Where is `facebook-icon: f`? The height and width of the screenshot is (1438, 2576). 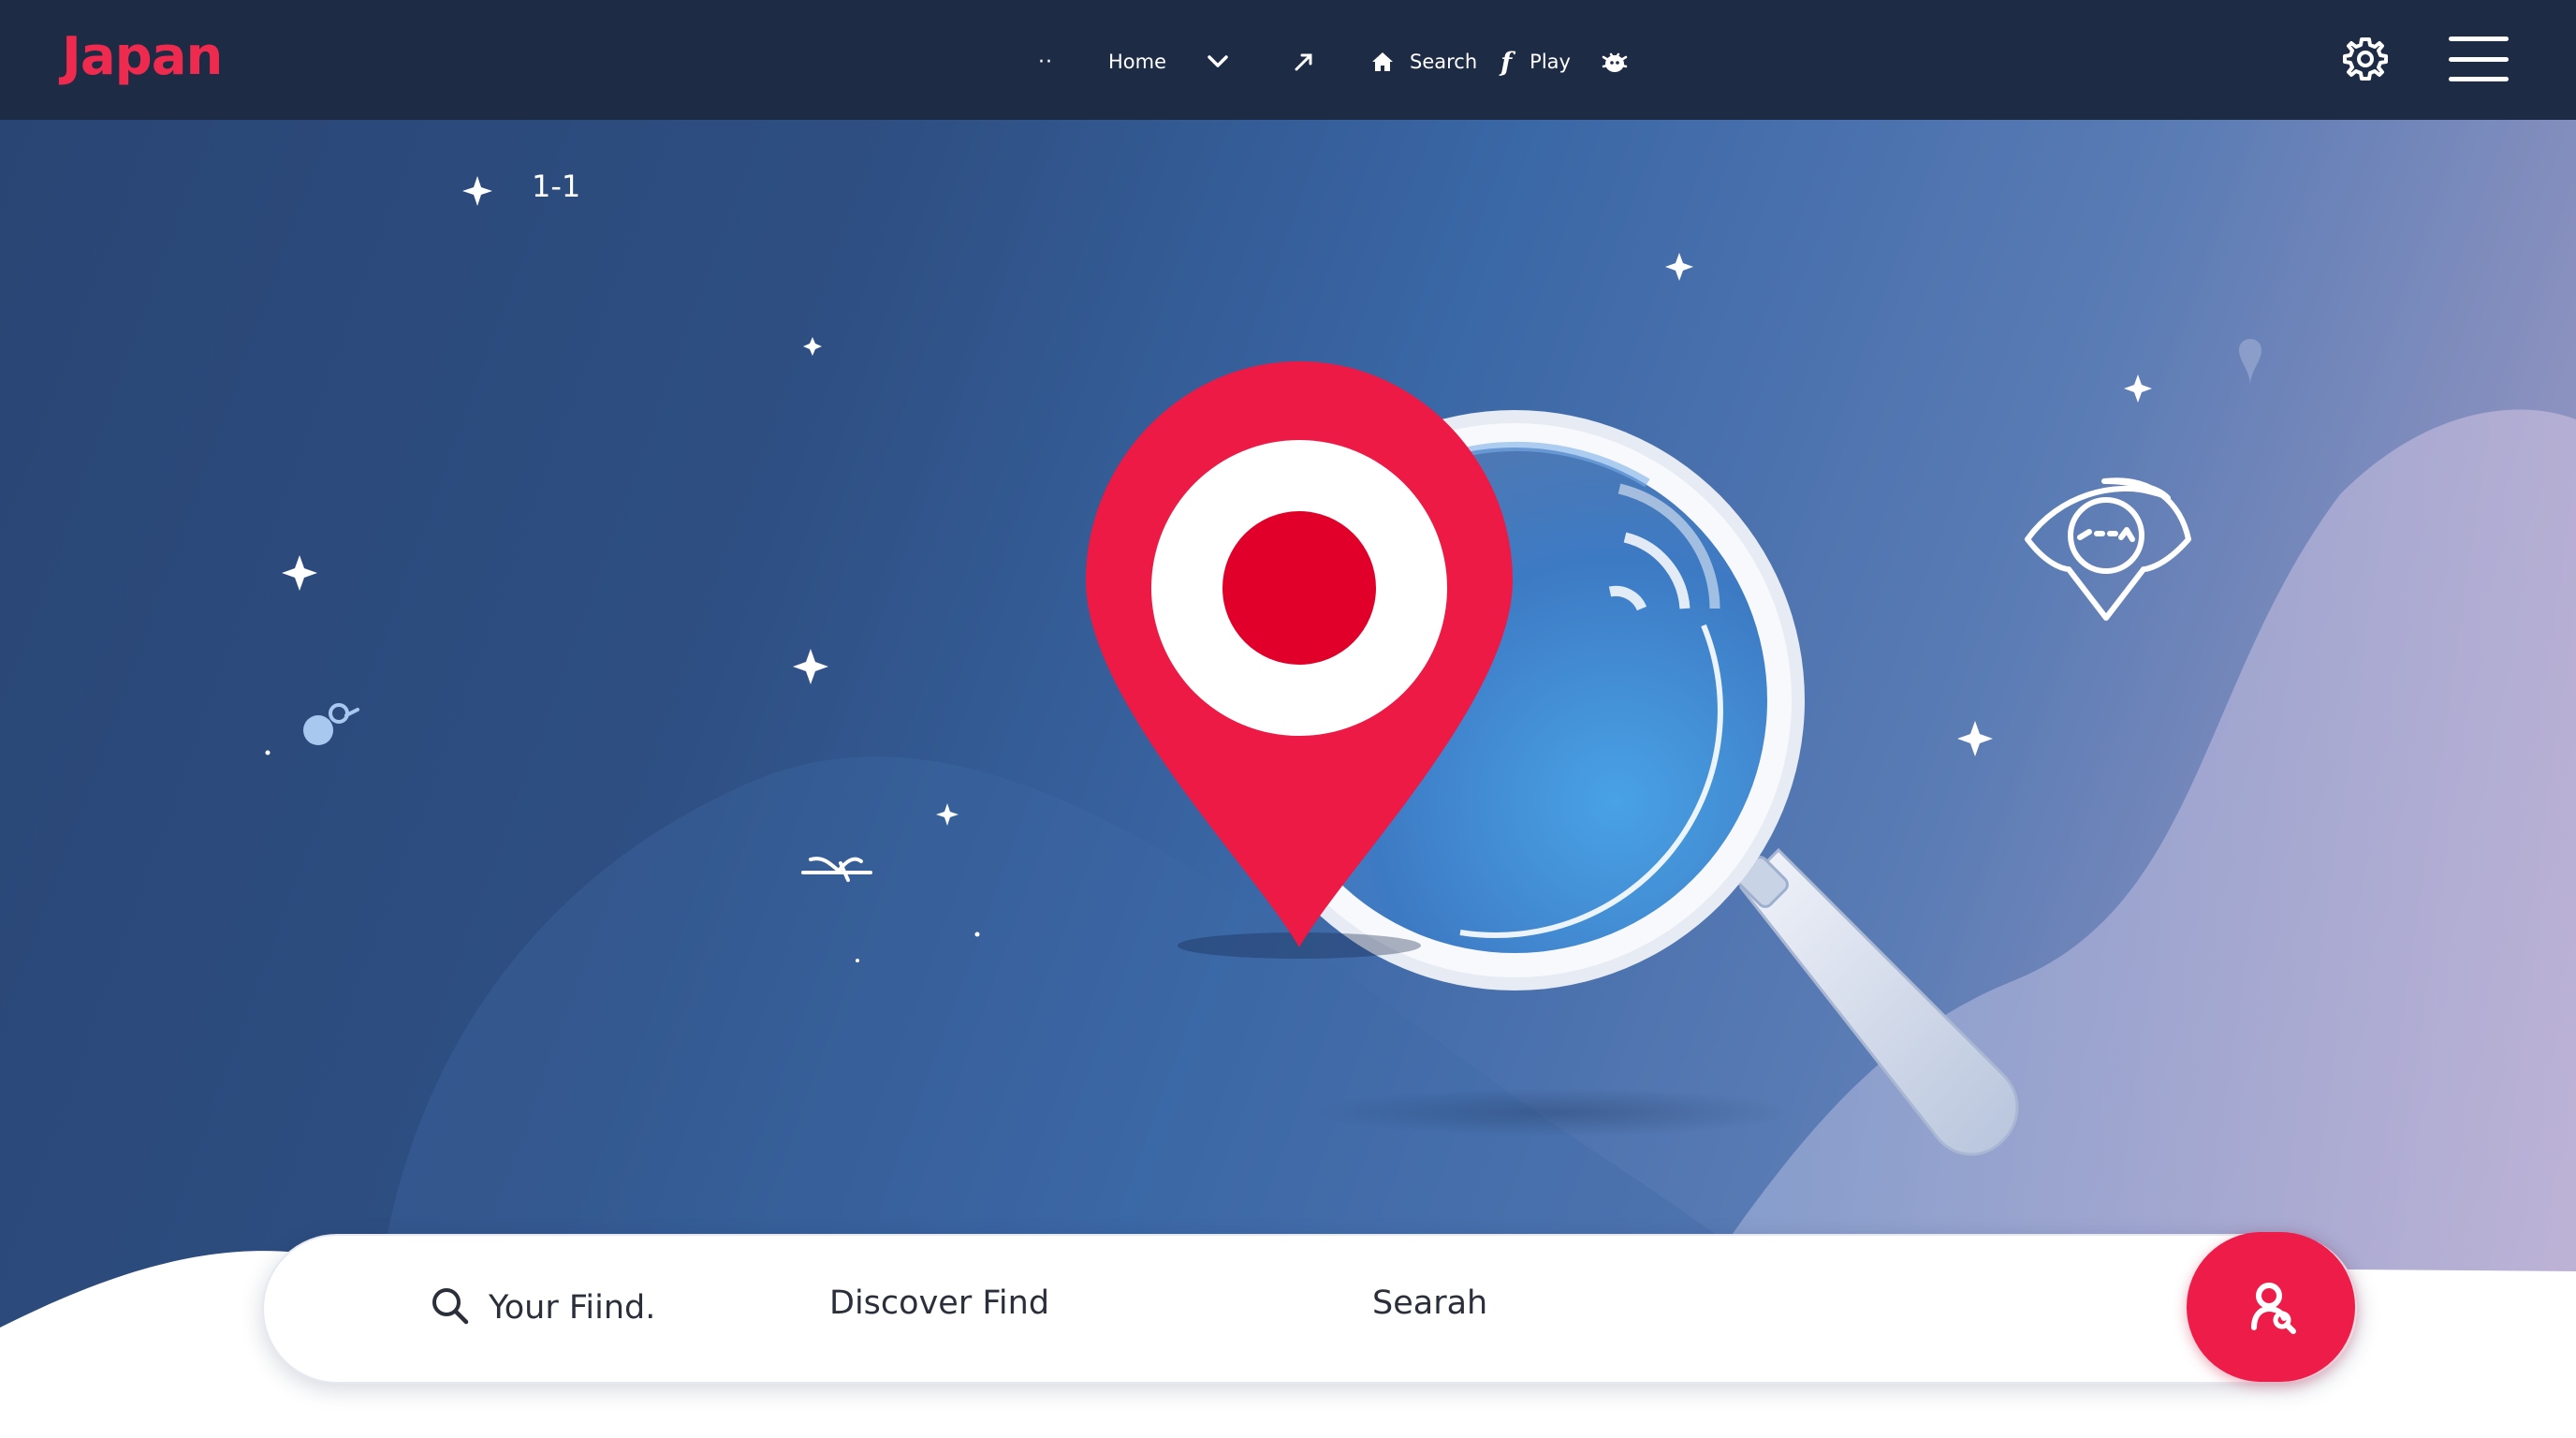 facebook-icon: f is located at coordinates (1506, 61).